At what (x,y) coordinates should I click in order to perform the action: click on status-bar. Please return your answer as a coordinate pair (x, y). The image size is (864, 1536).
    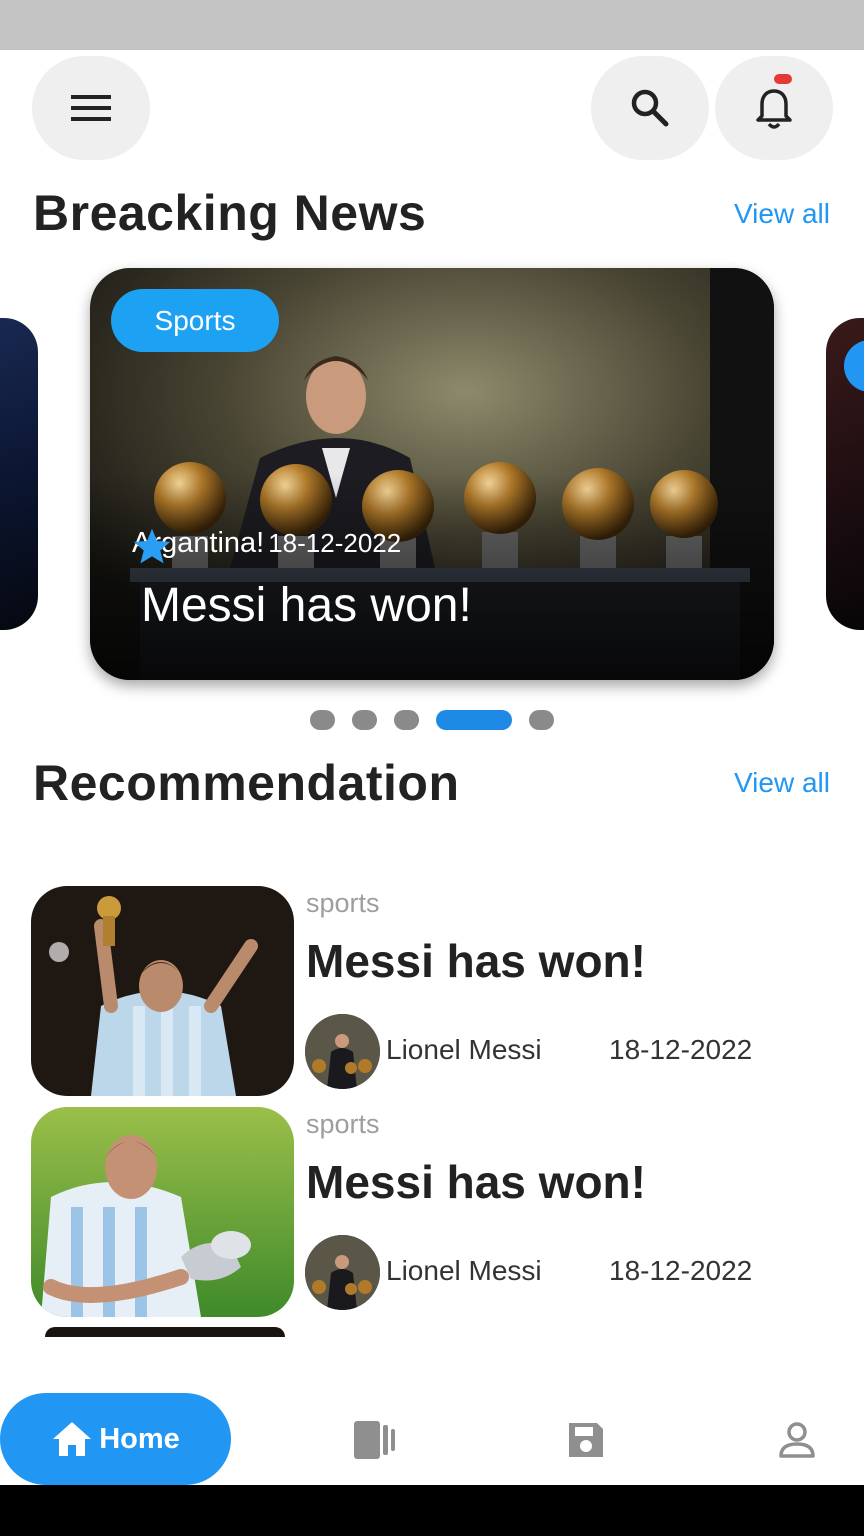
    Looking at the image, I should click on (432, 25).